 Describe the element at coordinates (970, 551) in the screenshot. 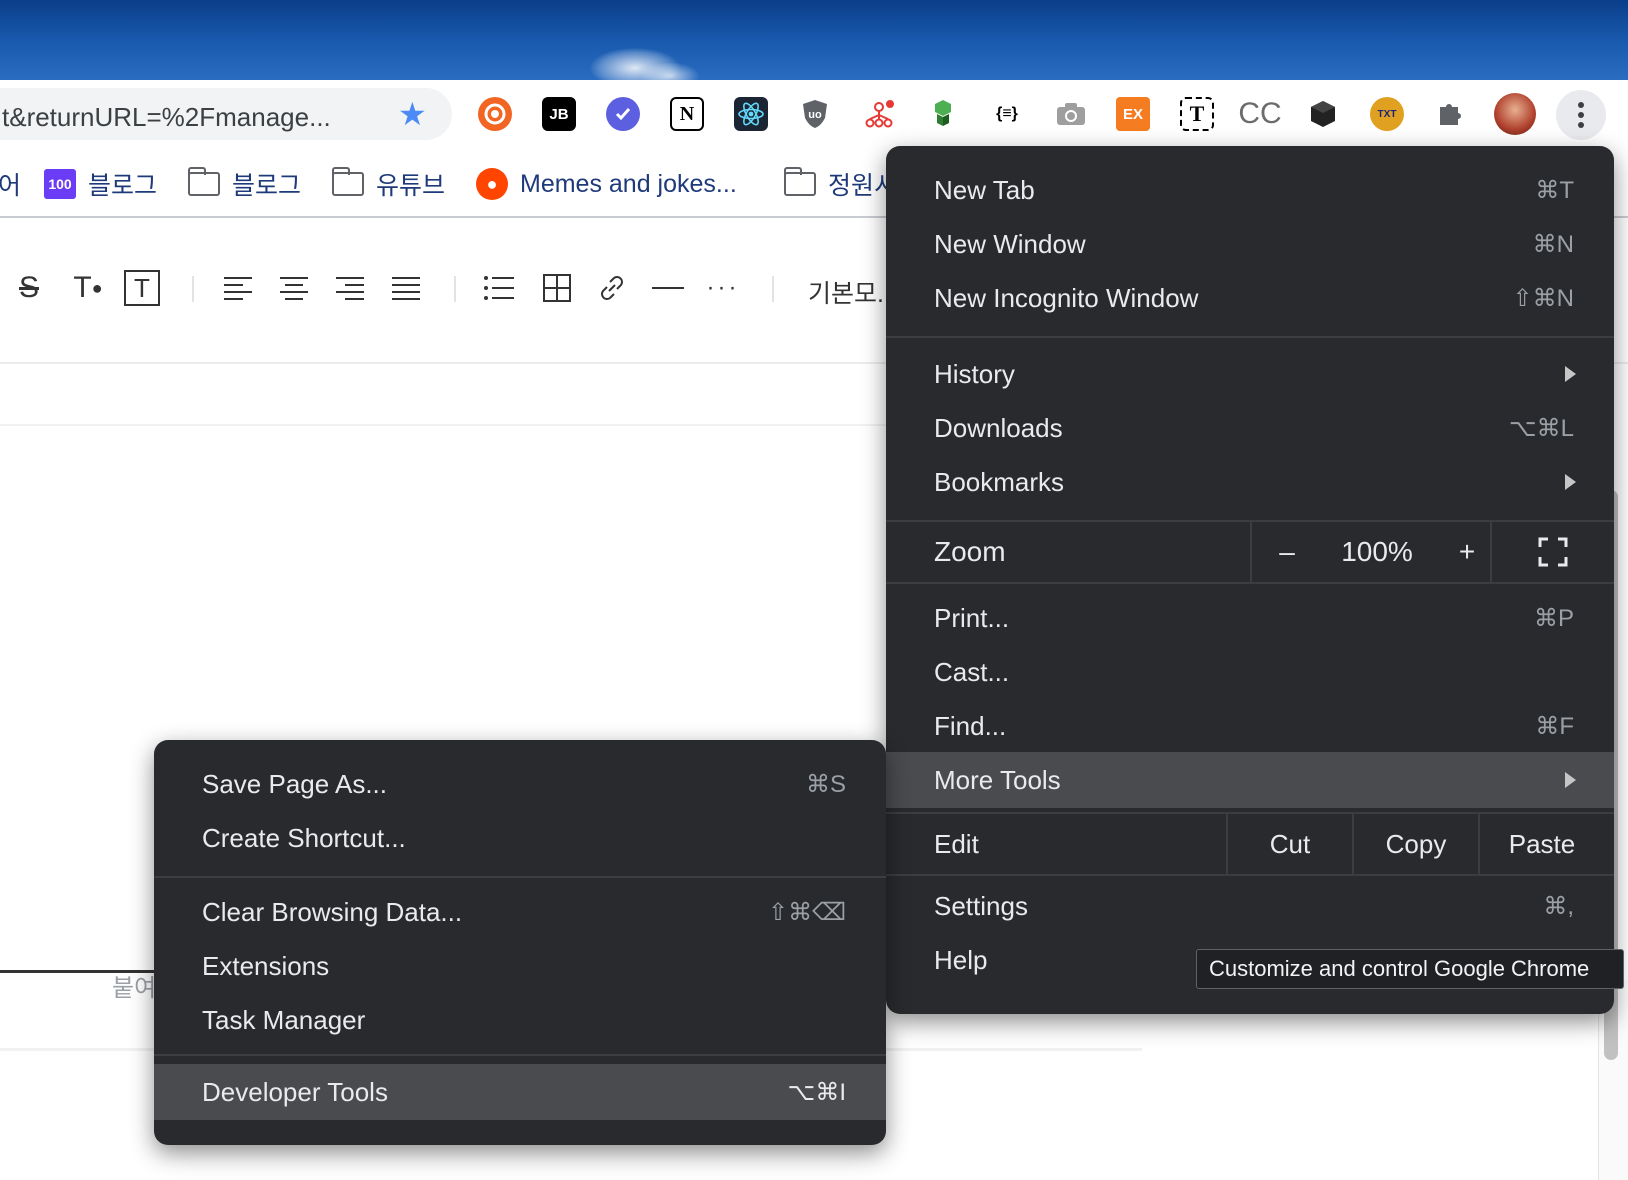

I see `zoom-label: Zoom` at that location.